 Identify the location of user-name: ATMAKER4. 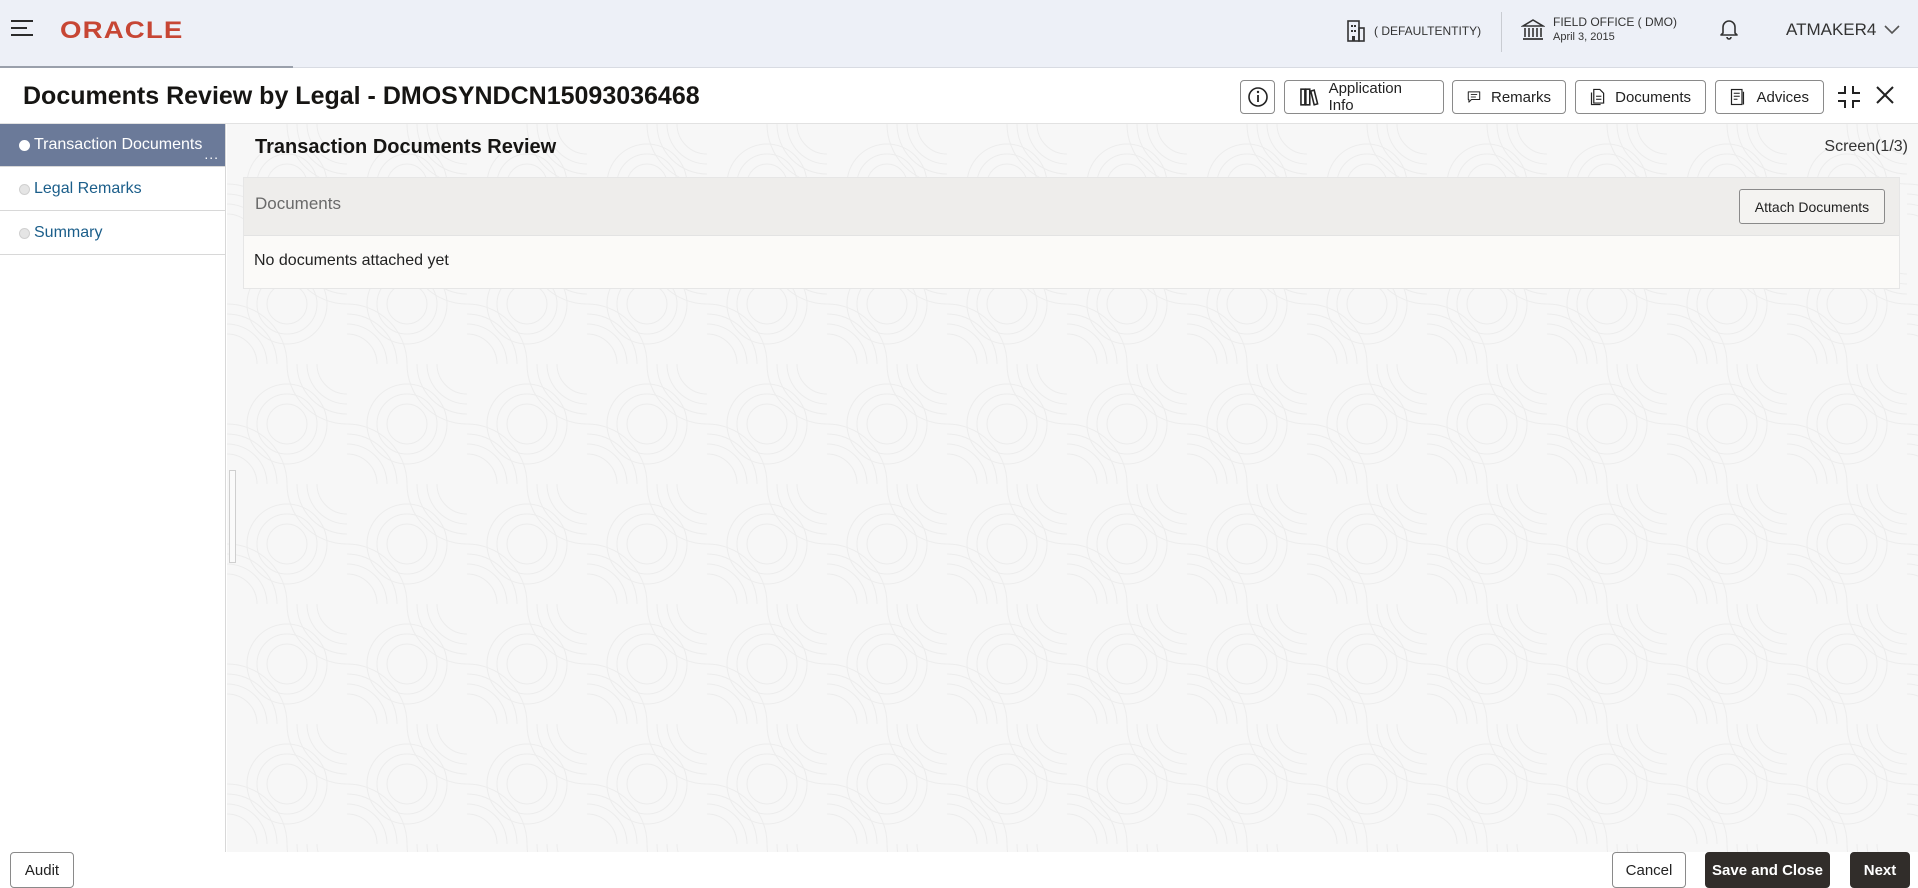
(1831, 29).